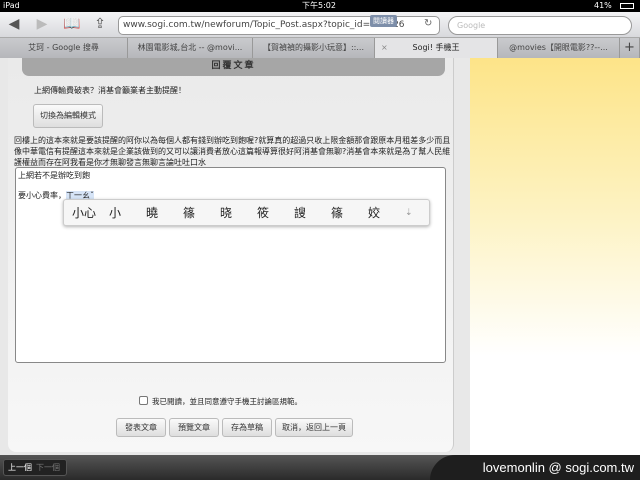  I want to click on battery-icon, so click(627, 6).